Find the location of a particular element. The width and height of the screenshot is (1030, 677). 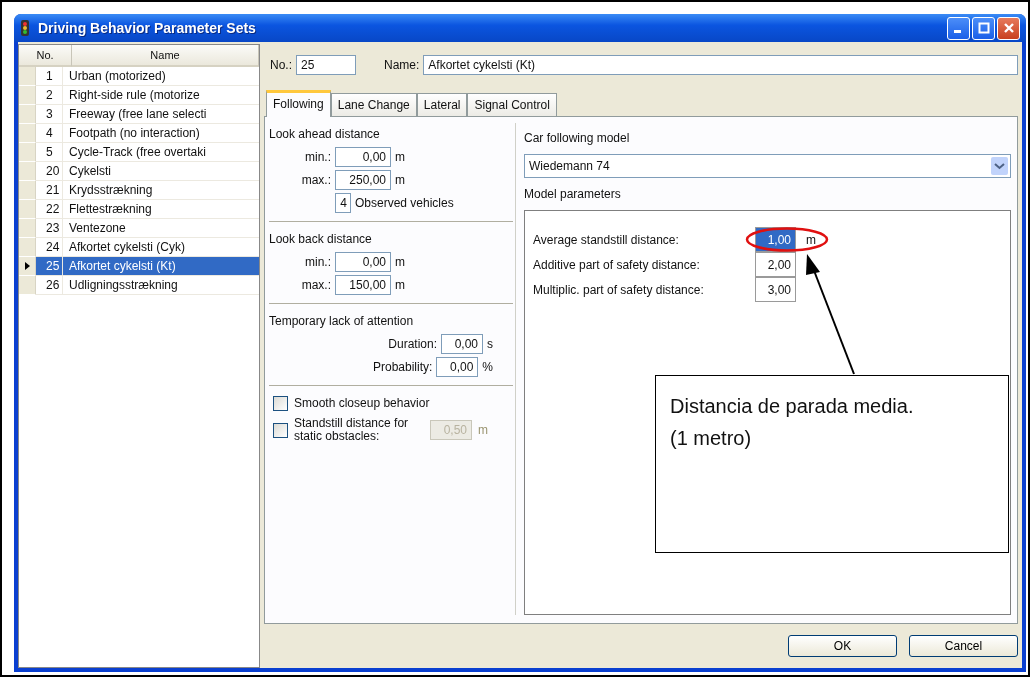

traffic-light-icon is located at coordinates (25, 28).